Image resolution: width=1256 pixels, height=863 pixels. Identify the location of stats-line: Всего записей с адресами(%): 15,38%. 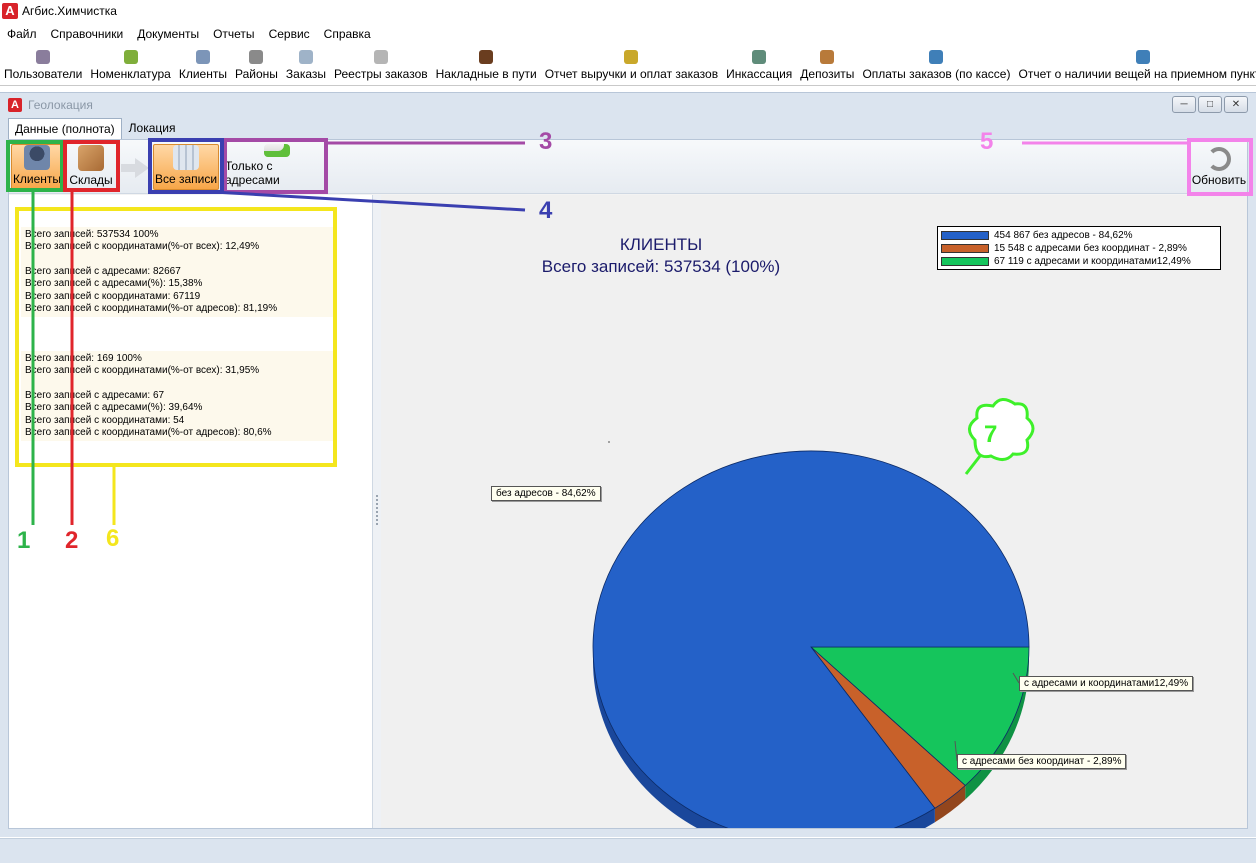
(114, 284).